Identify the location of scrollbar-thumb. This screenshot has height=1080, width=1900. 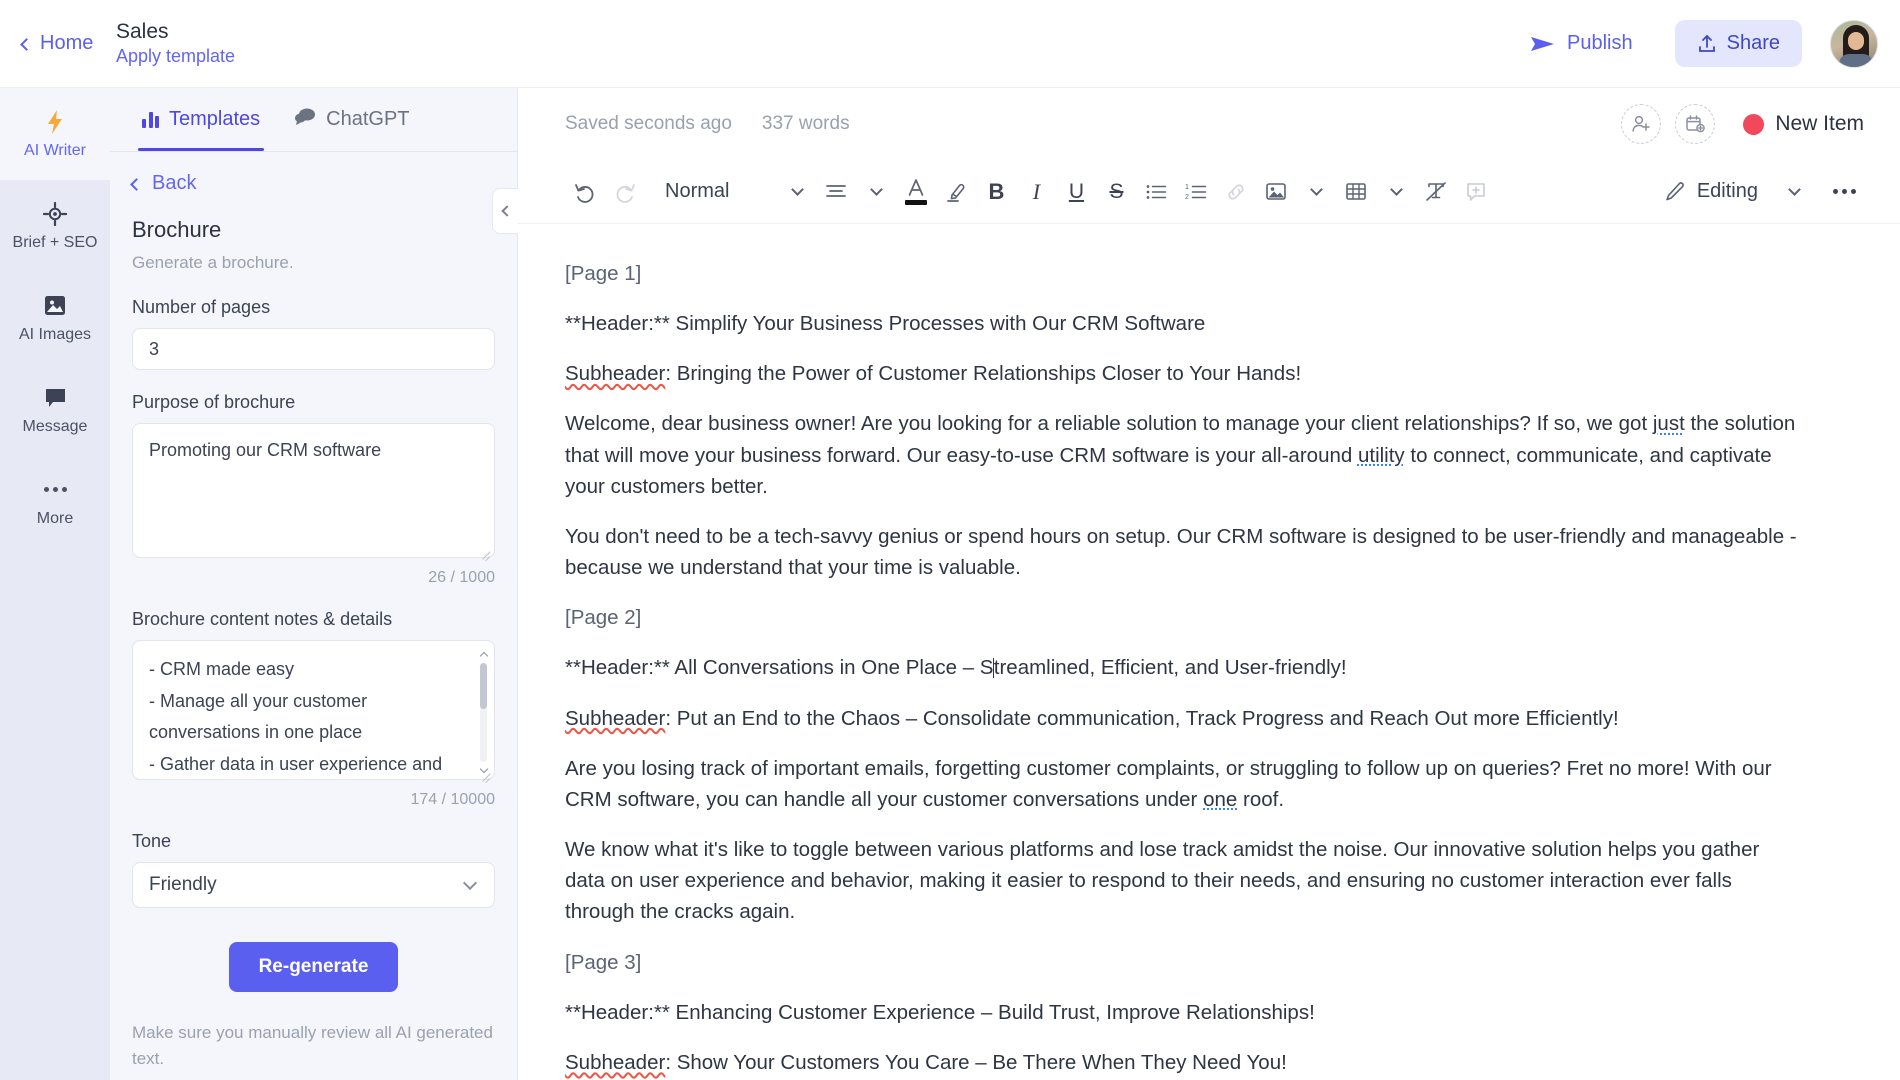
(483, 686).